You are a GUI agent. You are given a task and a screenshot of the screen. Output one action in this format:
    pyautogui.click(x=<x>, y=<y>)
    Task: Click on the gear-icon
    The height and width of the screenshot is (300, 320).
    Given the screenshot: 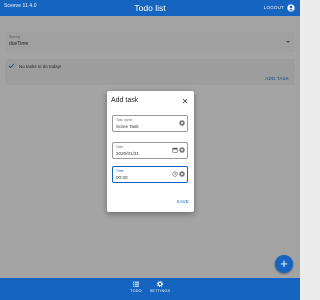 What is the action you would take?
    pyautogui.click(x=160, y=284)
    